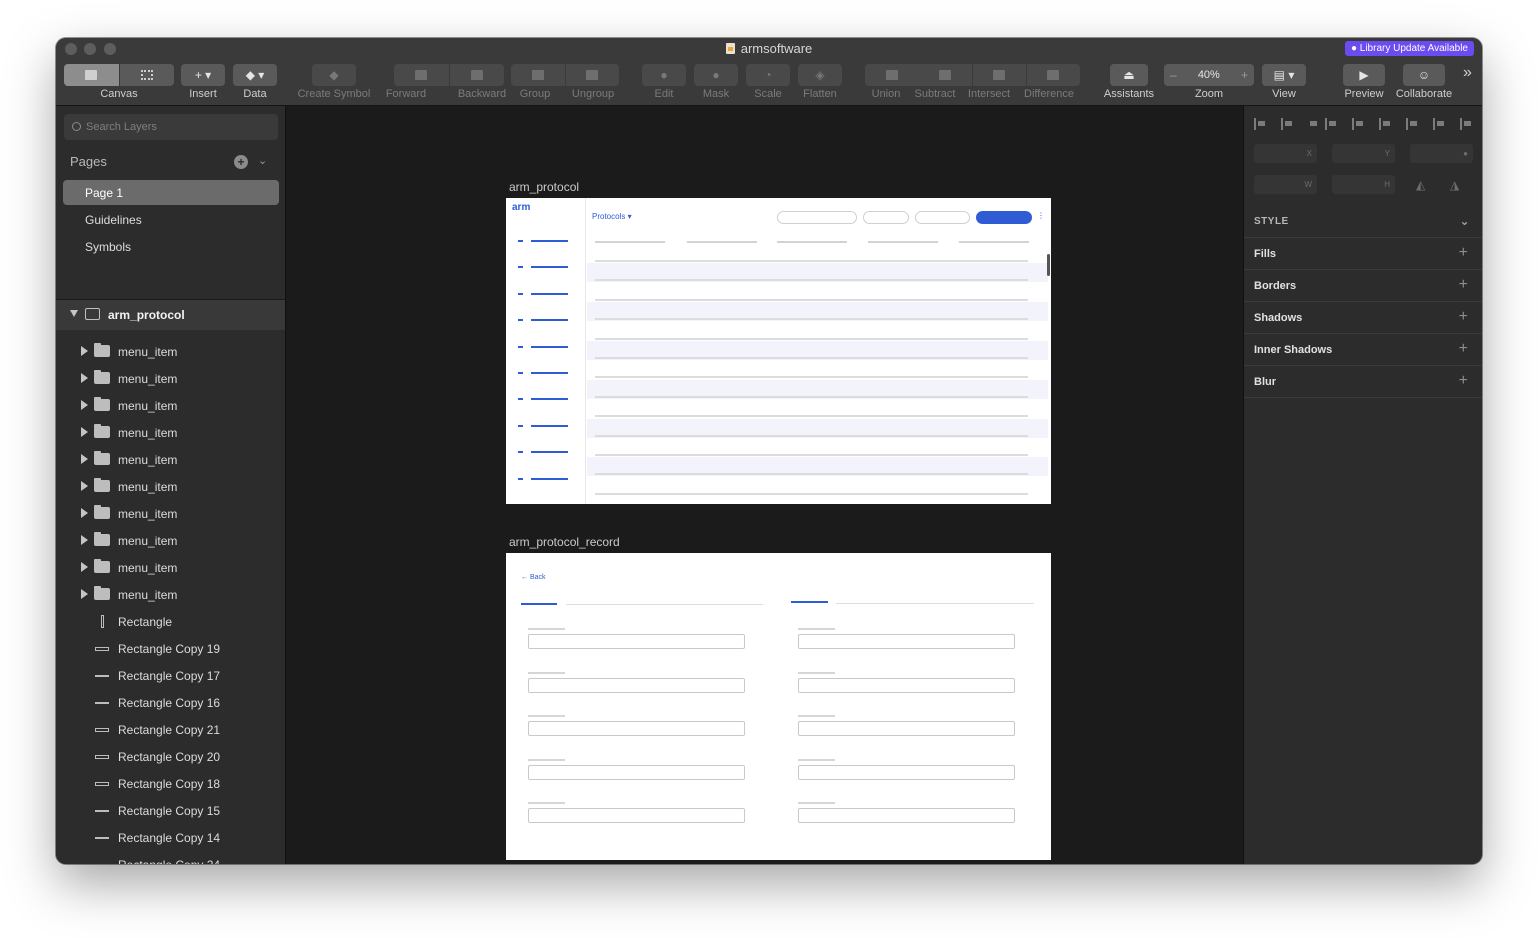 The width and height of the screenshot is (1538, 938). What do you see at coordinates (592, 75) in the screenshot?
I see `ungroup-icon` at bounding box center [592, 75].